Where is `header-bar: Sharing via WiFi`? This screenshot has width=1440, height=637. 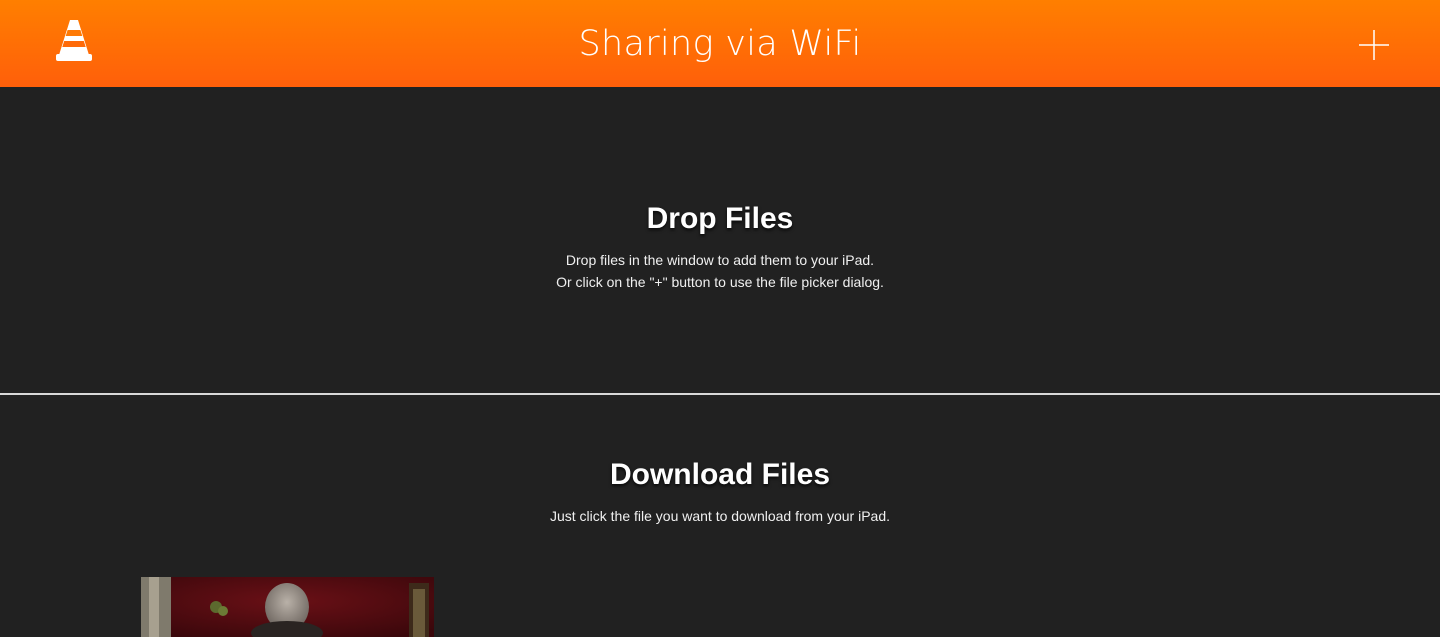 header-bar: Sharing via WiFi is located at coordinates (720, 43).